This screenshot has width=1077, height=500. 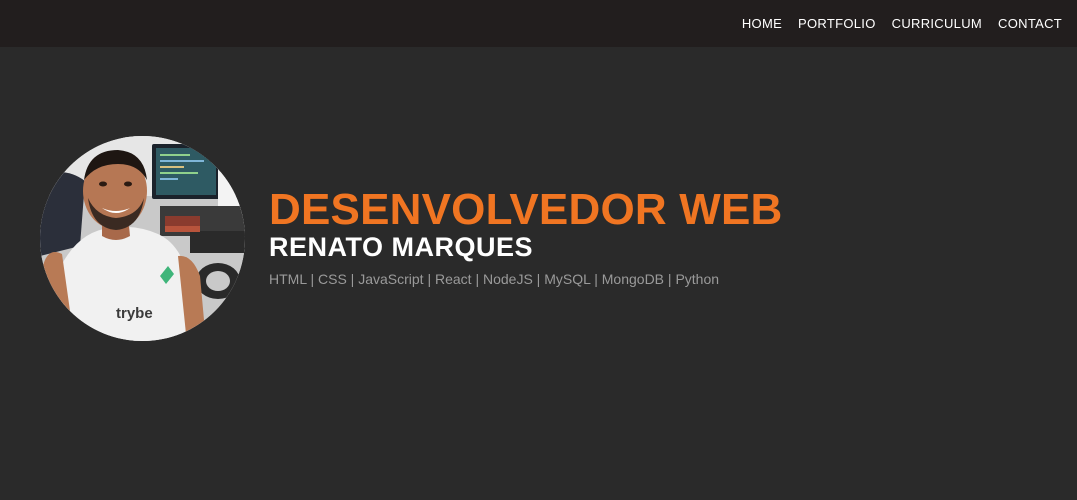 I want to click on main-nav: HOME PORTFOLIO CURRICULUM CONTACT, so click(x=902, y=23).